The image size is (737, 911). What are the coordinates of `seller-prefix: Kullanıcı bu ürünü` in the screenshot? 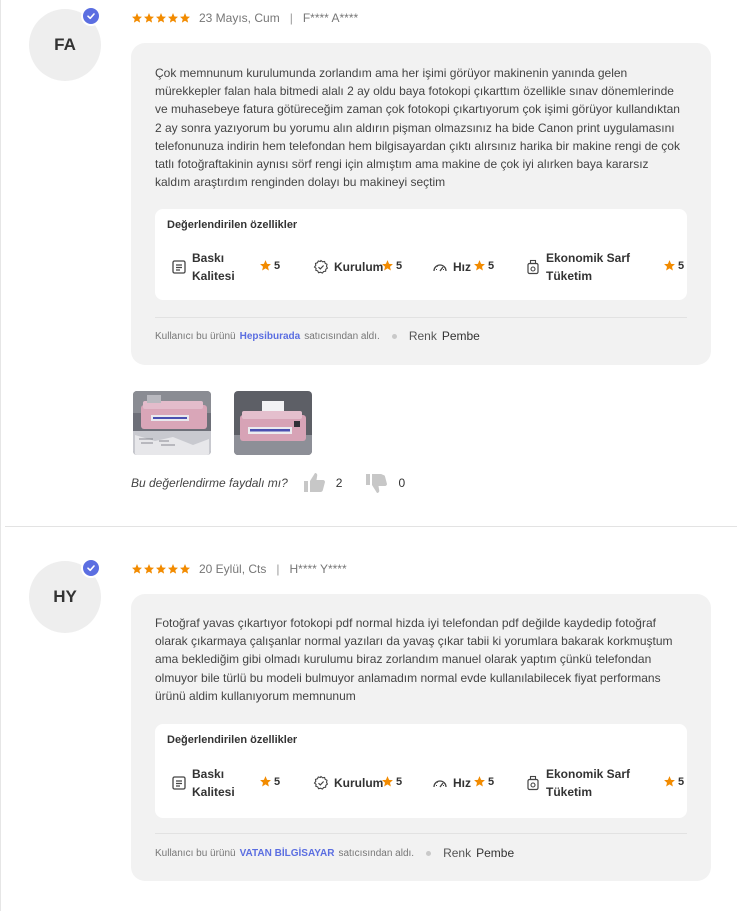 It's located at (195, 336).